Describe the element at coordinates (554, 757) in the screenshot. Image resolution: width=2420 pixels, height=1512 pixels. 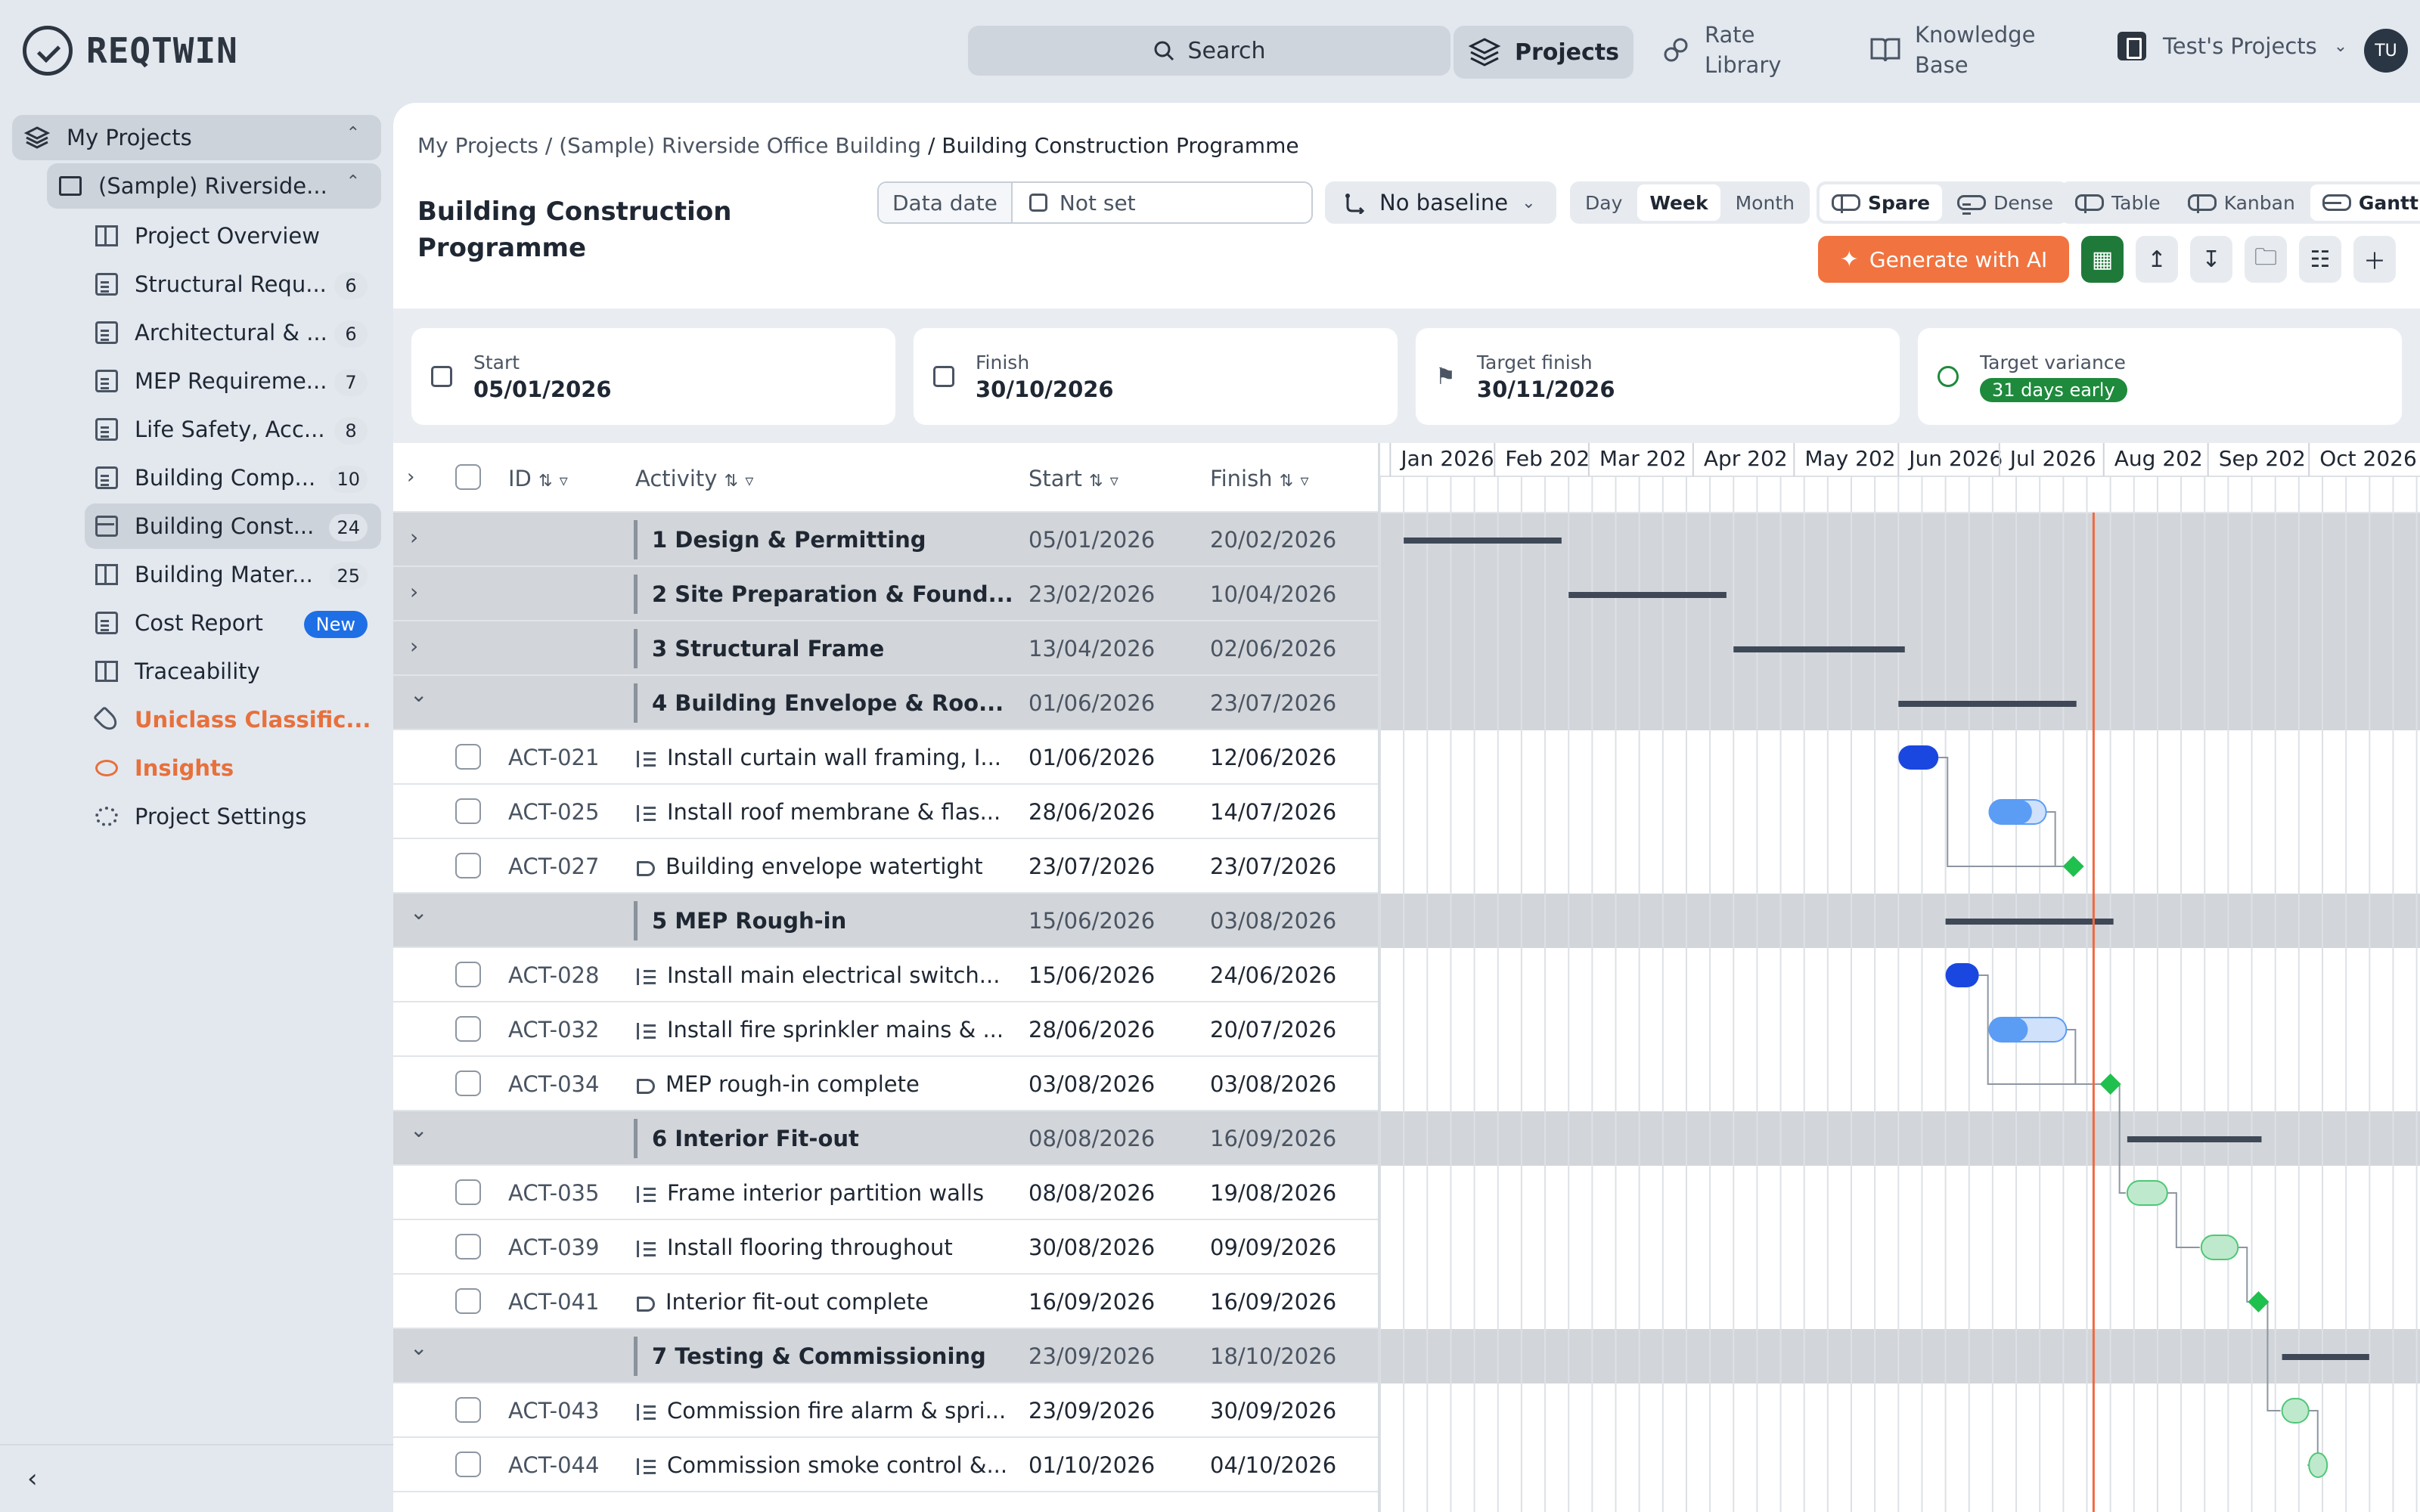
I see `activity-id: ACT-021` at that location.